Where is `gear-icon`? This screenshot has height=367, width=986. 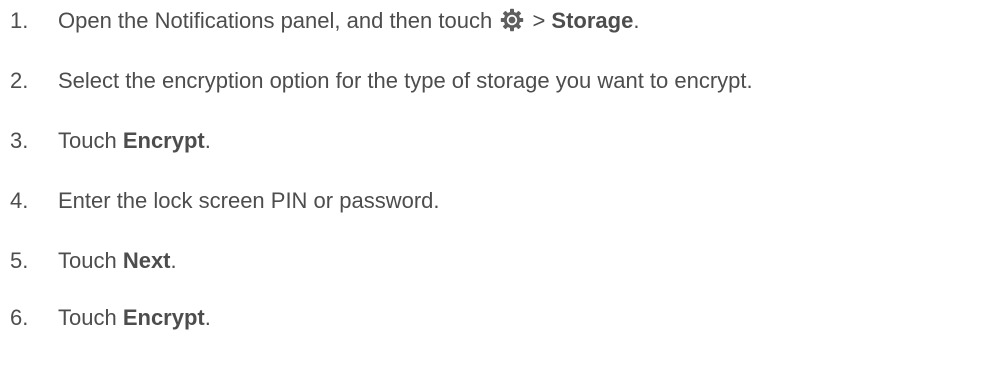 gear-icon is located at coordinates (512, 20).